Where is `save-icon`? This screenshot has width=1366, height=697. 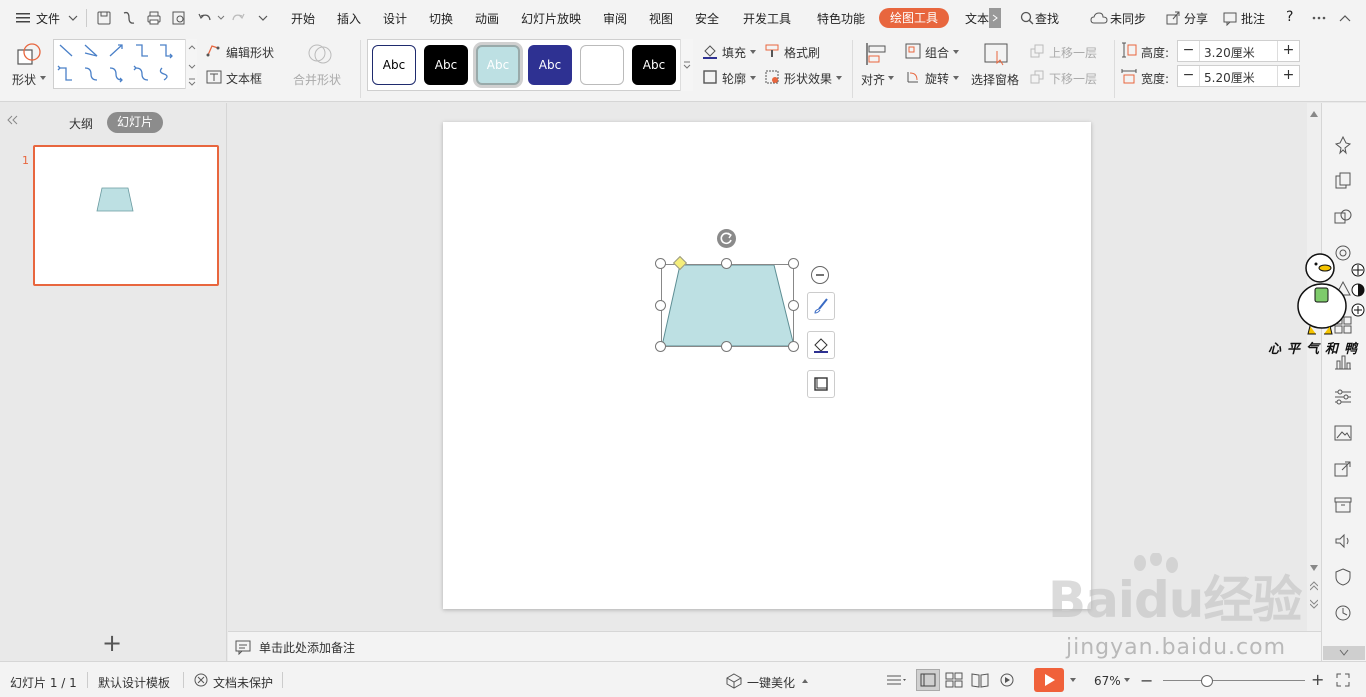
save-icon is located at coordinates (104, 18).